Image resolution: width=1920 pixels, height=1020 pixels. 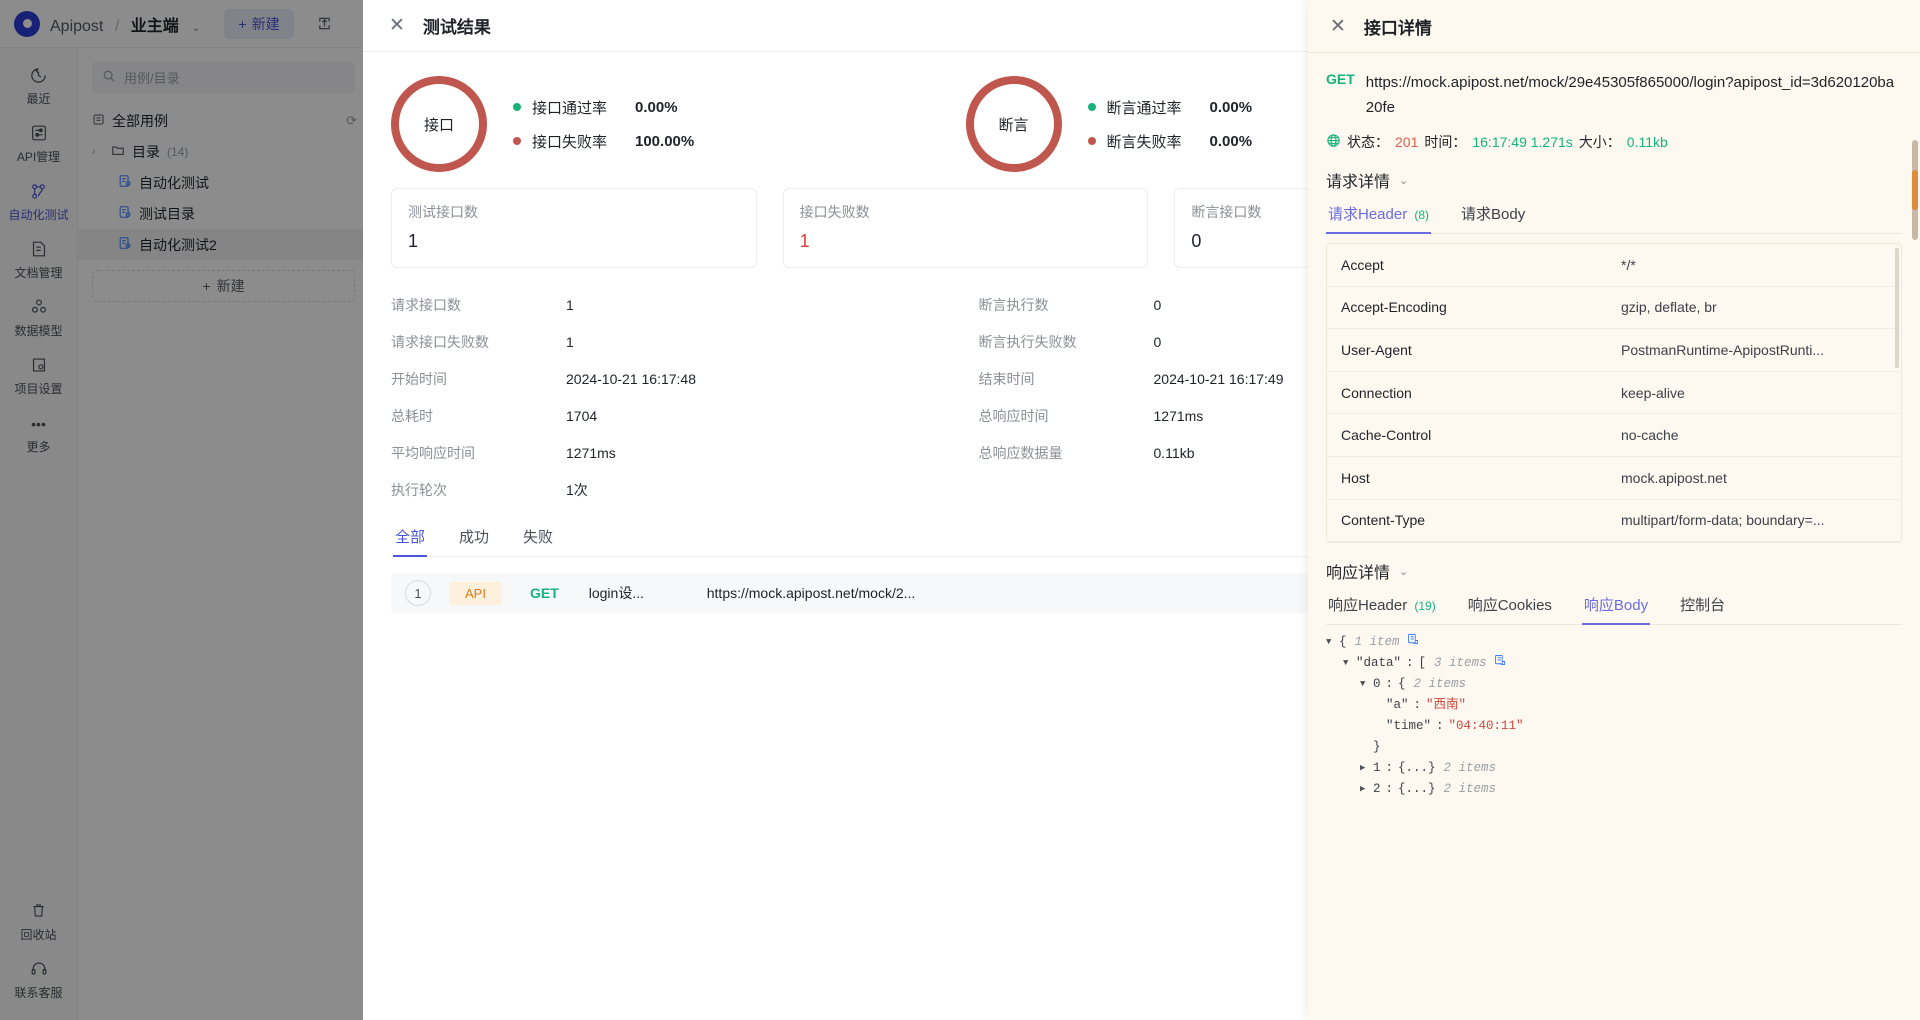 What do you see at coordinates (1358, 182) in the screenshot?
I see `request-detail-label: 请求详情` at bounding box center [1358, 182].